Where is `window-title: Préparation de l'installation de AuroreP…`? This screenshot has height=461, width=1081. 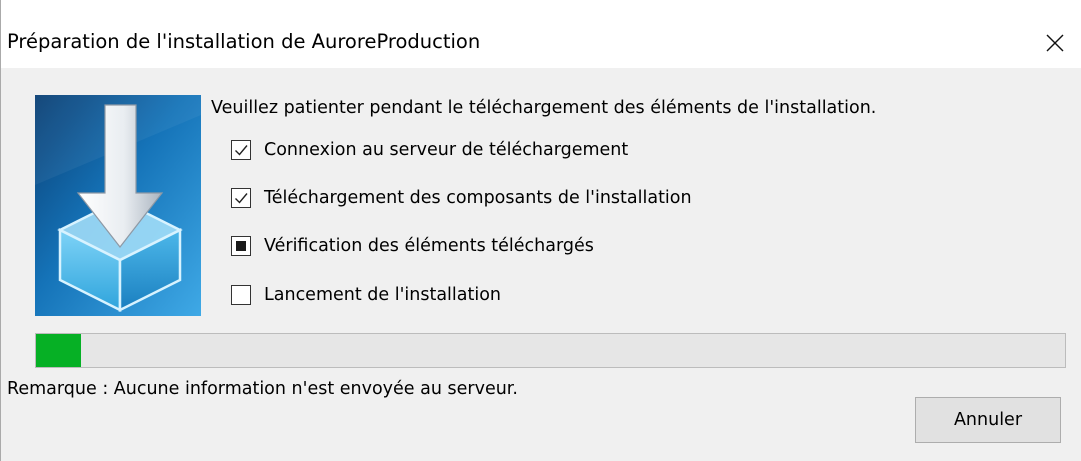
window-title: Préparation de l'installation de AuroreP… is located at coordinates (244, 41).